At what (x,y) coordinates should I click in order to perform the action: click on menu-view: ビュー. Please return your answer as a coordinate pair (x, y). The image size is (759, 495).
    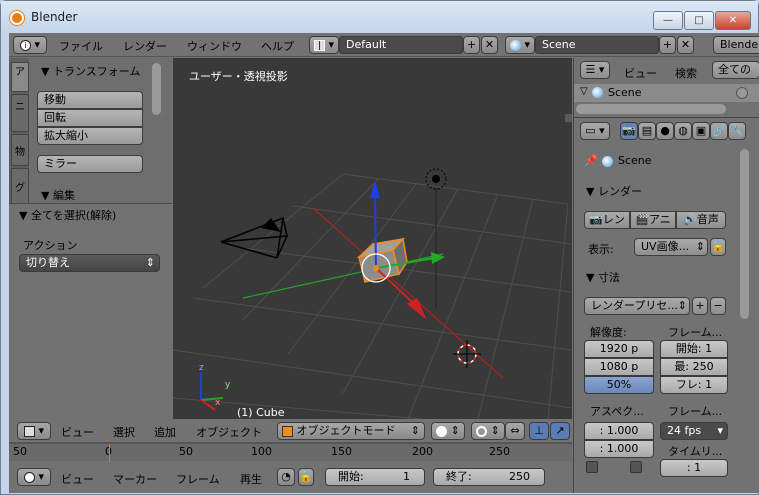
    Looking at the image, I should click on (77, 432).